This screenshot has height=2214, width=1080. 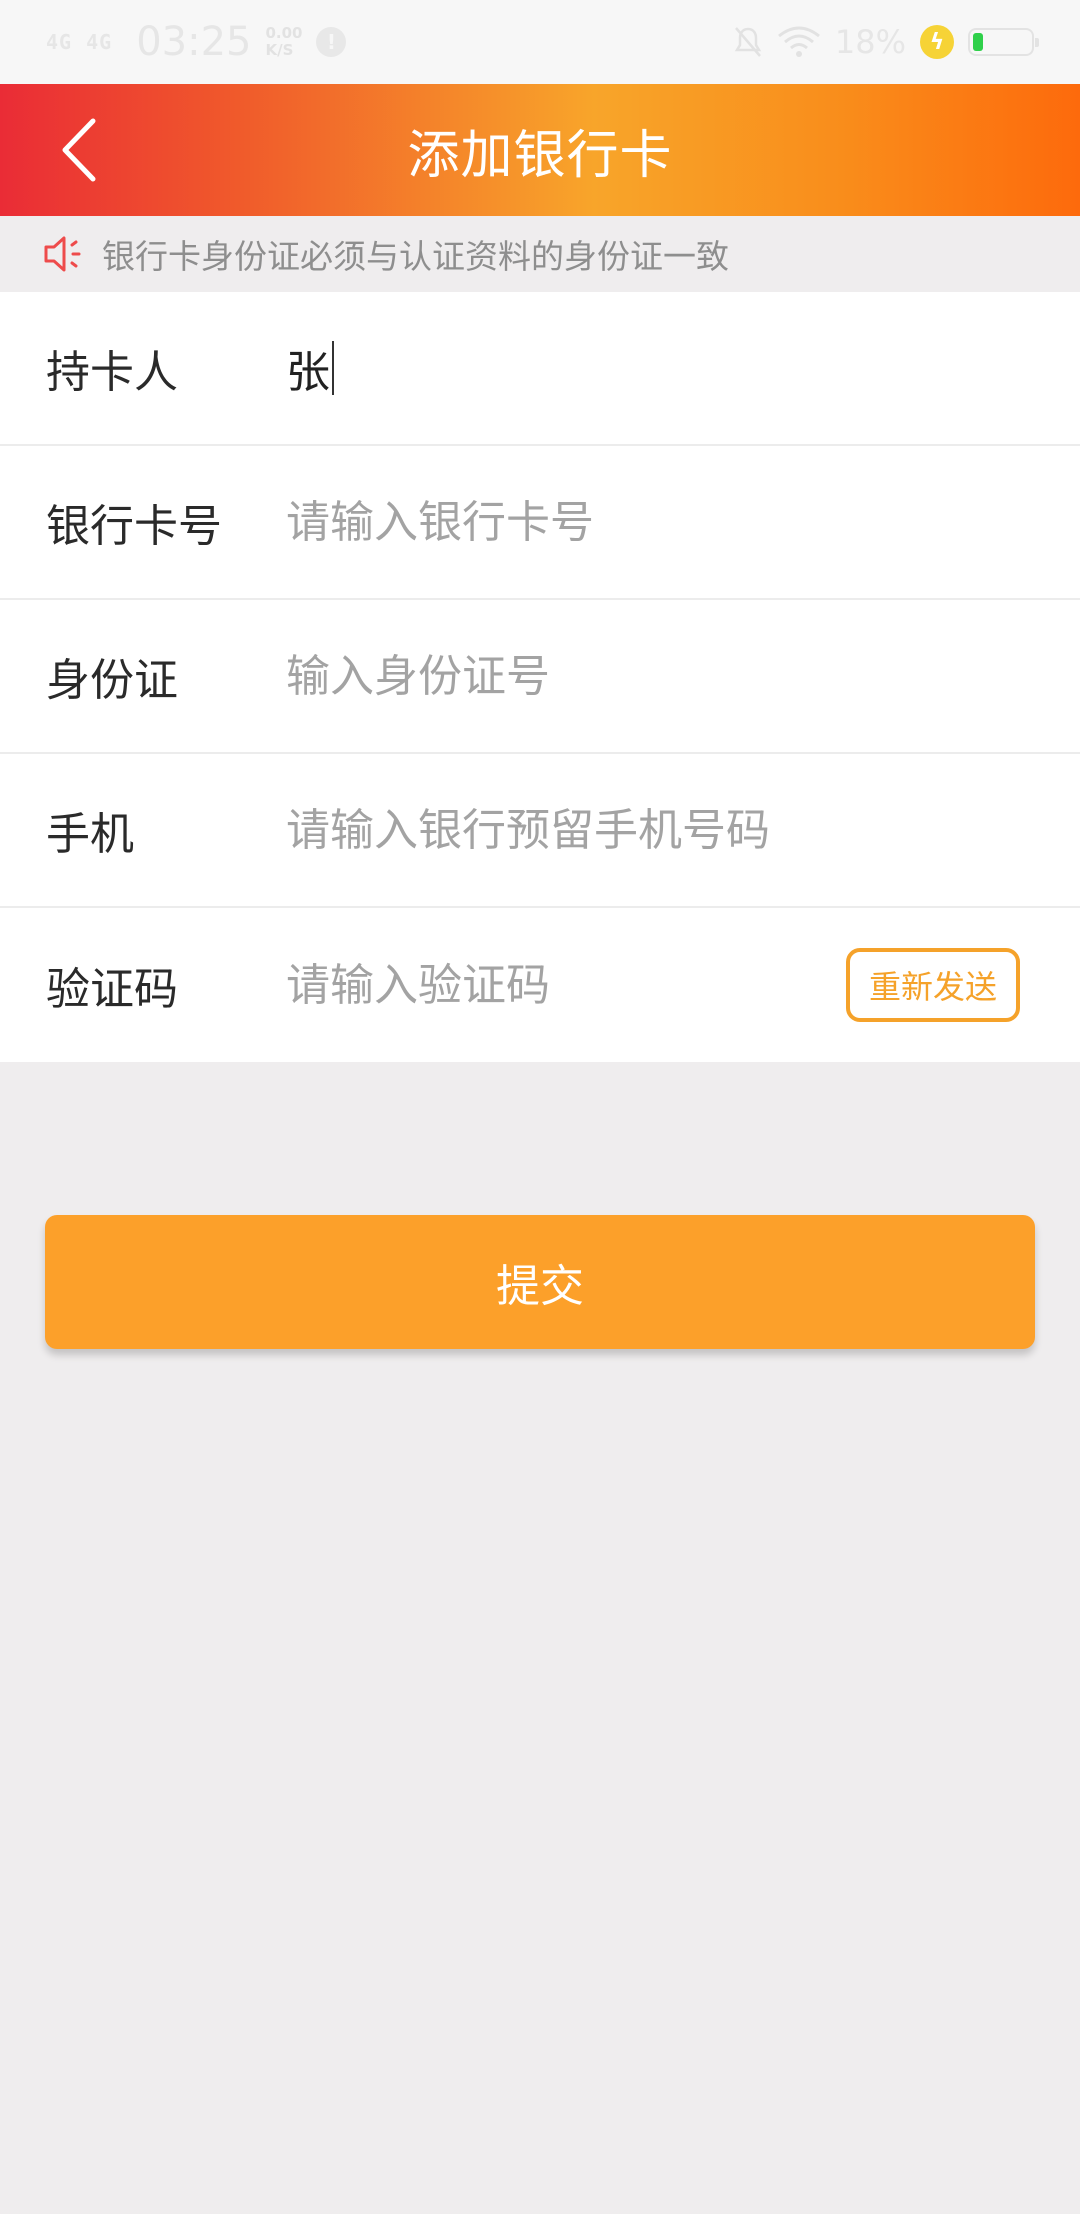 I want to click on phone-label: 手机, so click(x=90, y=834).